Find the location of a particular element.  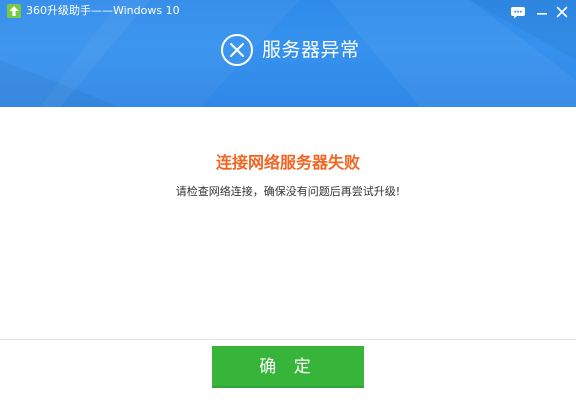

server-status: 服务器异常 is located at coordinates (290, 51).